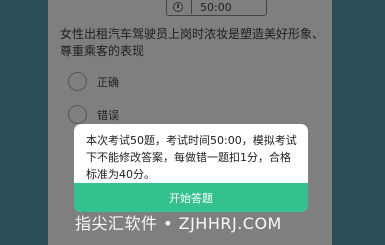 Image resolution: width=385 pixels, height=245 pixels. I want to click on timer-divider, so click(191, 7).